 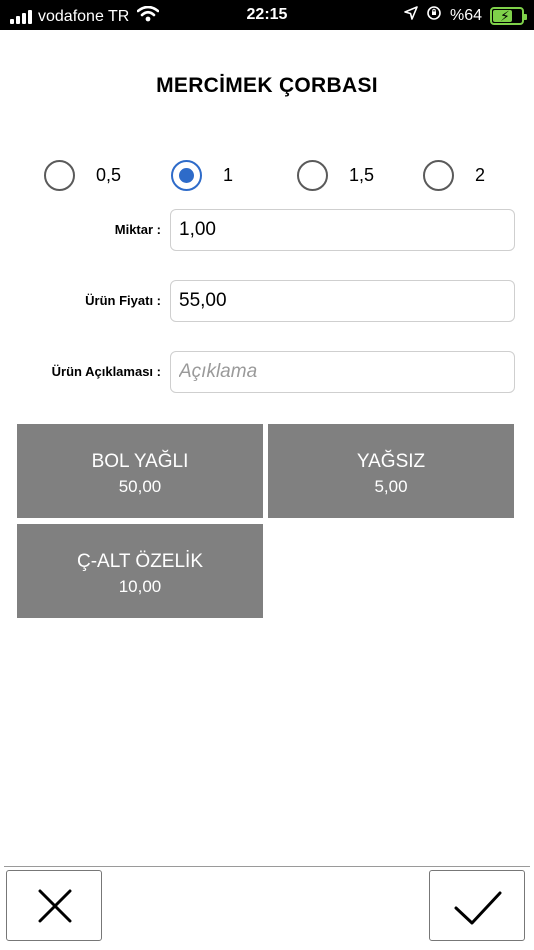 What do you see at coordinates (342, 301) in the screenshot?
I see `price-input` at bounding box center [342, 301].